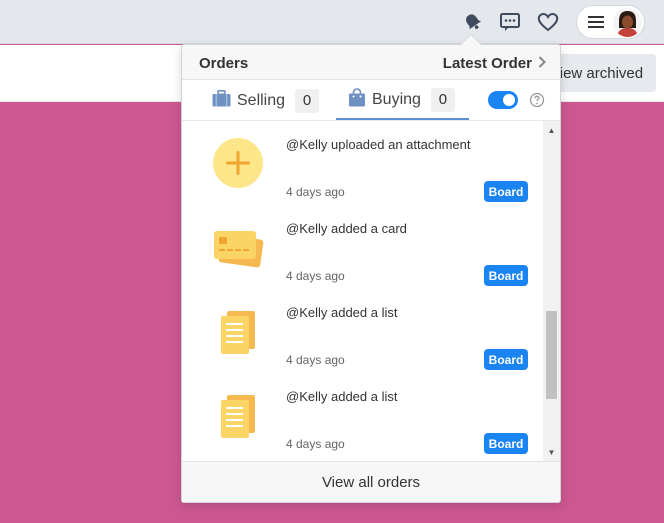  Describe the element at coordinates (238, 247) in the screenshot. I see `credit-card-icon` at that location.